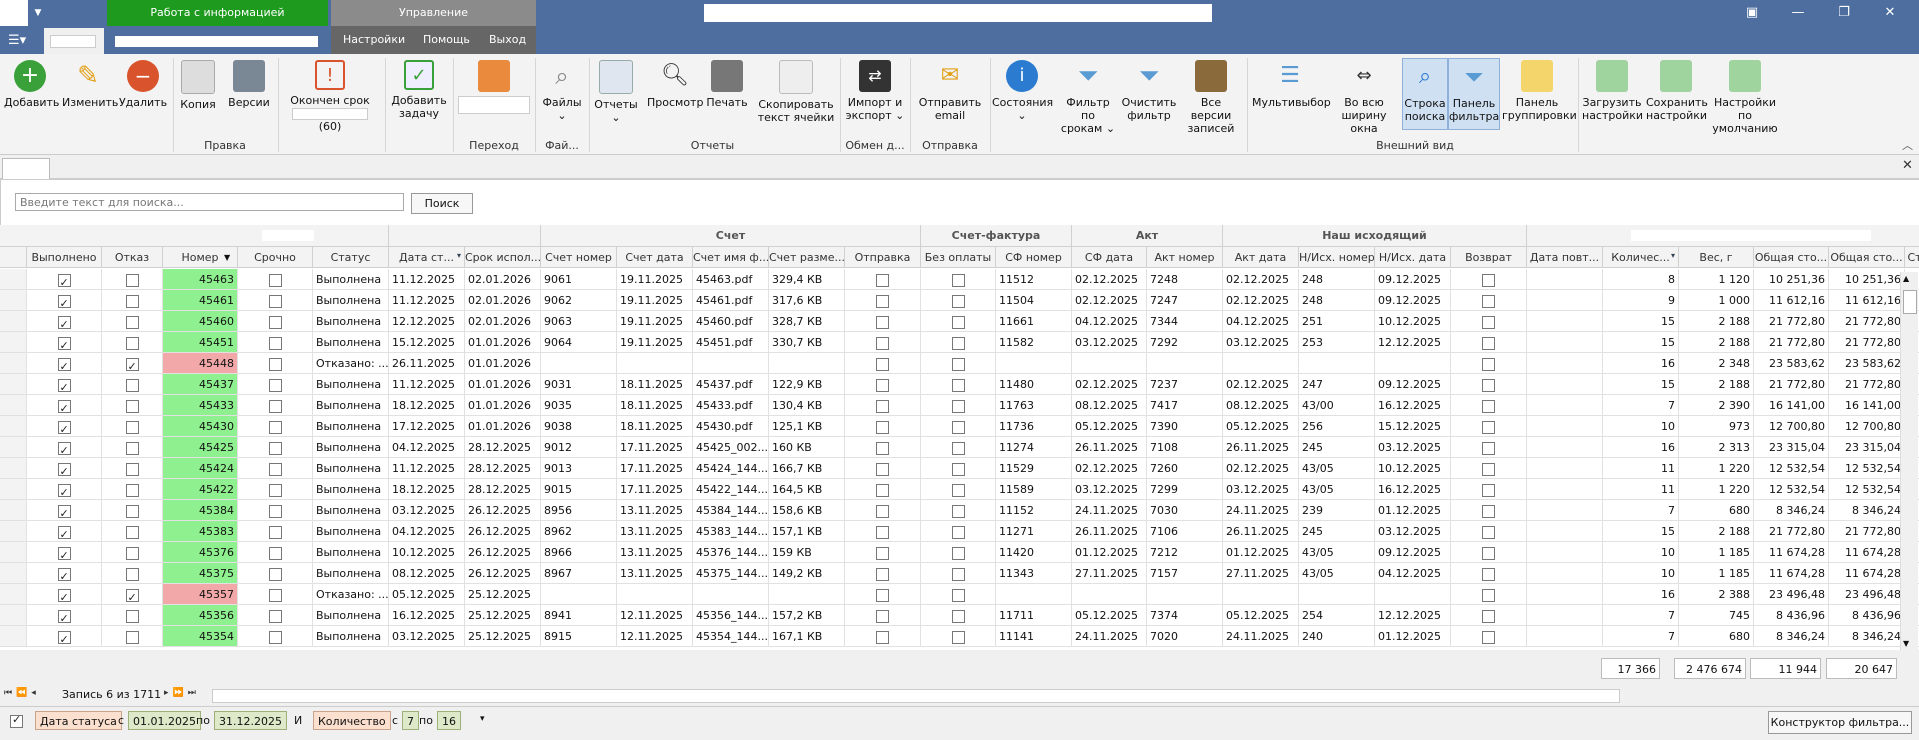 Image resolution: width=1919 pixels, height=740 pixels. What do you see at coordinates (26, 168) in the screenshot?
I see `document-tab` at bounding box center [26, 168].